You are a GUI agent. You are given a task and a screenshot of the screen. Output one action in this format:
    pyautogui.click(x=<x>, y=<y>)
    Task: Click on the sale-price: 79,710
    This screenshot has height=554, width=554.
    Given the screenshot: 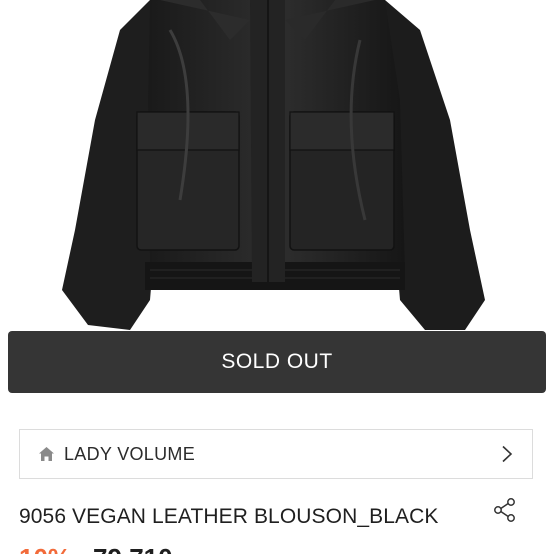 What is the action you would take?
    pyautogui.click(x=133, y=548)
    